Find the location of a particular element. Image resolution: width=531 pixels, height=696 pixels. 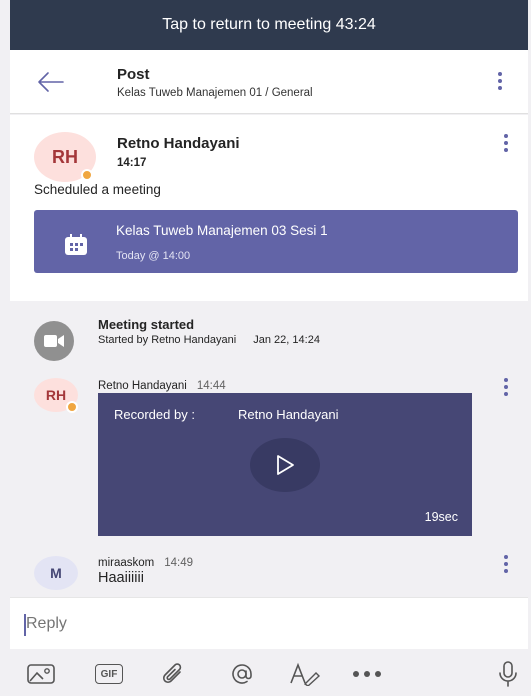

meeting-started-date: Jan 22, 14:24 is located at coordinates (286, 340).